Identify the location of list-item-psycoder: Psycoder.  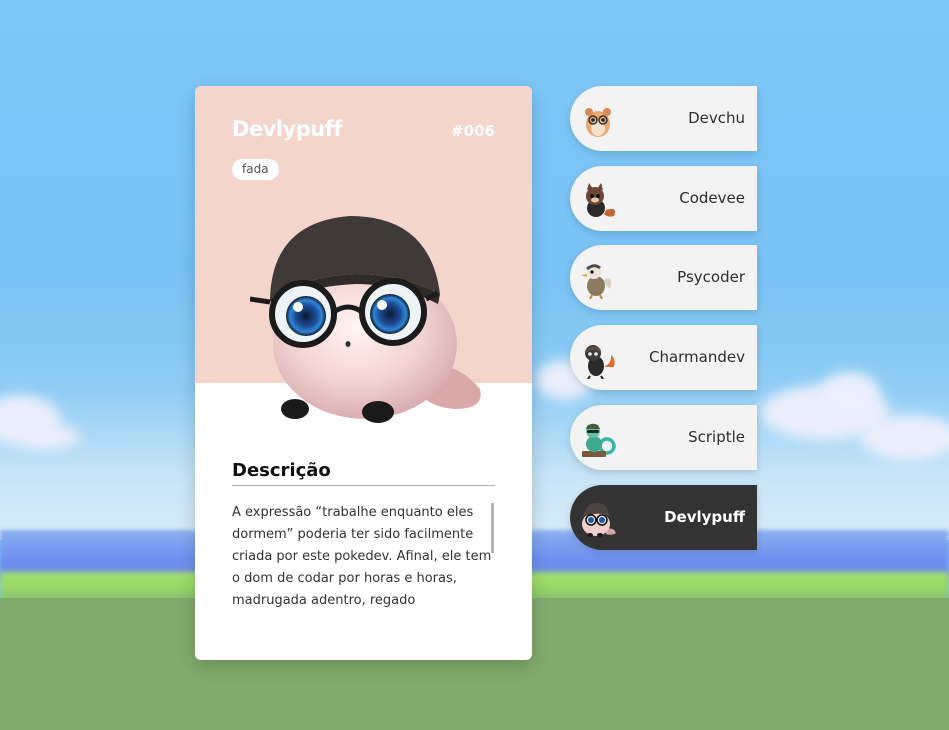
(663, 277).